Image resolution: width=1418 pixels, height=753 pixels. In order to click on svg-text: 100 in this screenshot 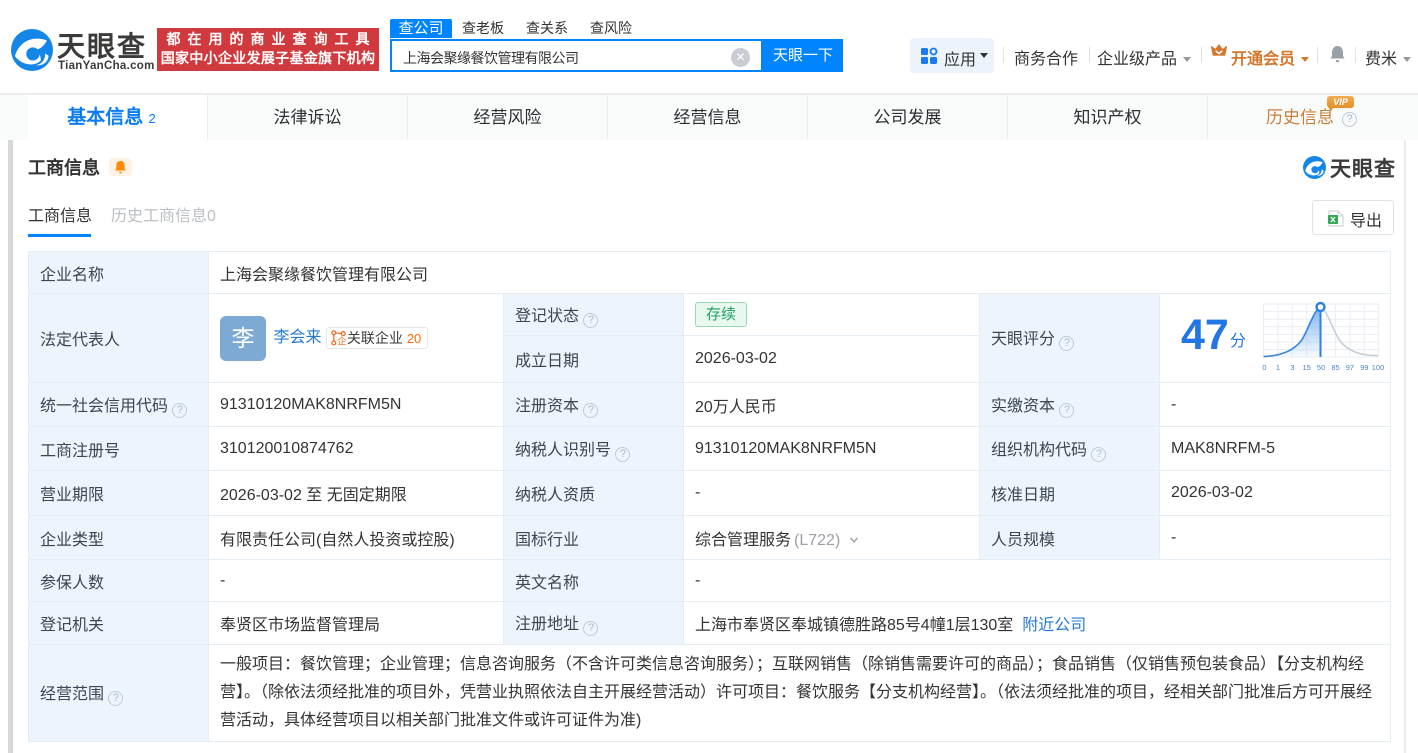, I will do `click(1378, 367)`.